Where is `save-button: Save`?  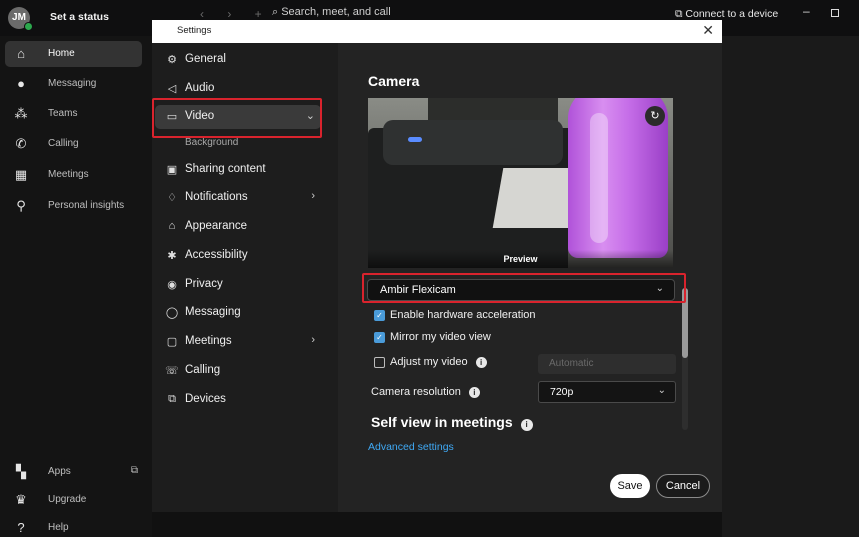 save-button: Save is located at coordinates (630, 486).